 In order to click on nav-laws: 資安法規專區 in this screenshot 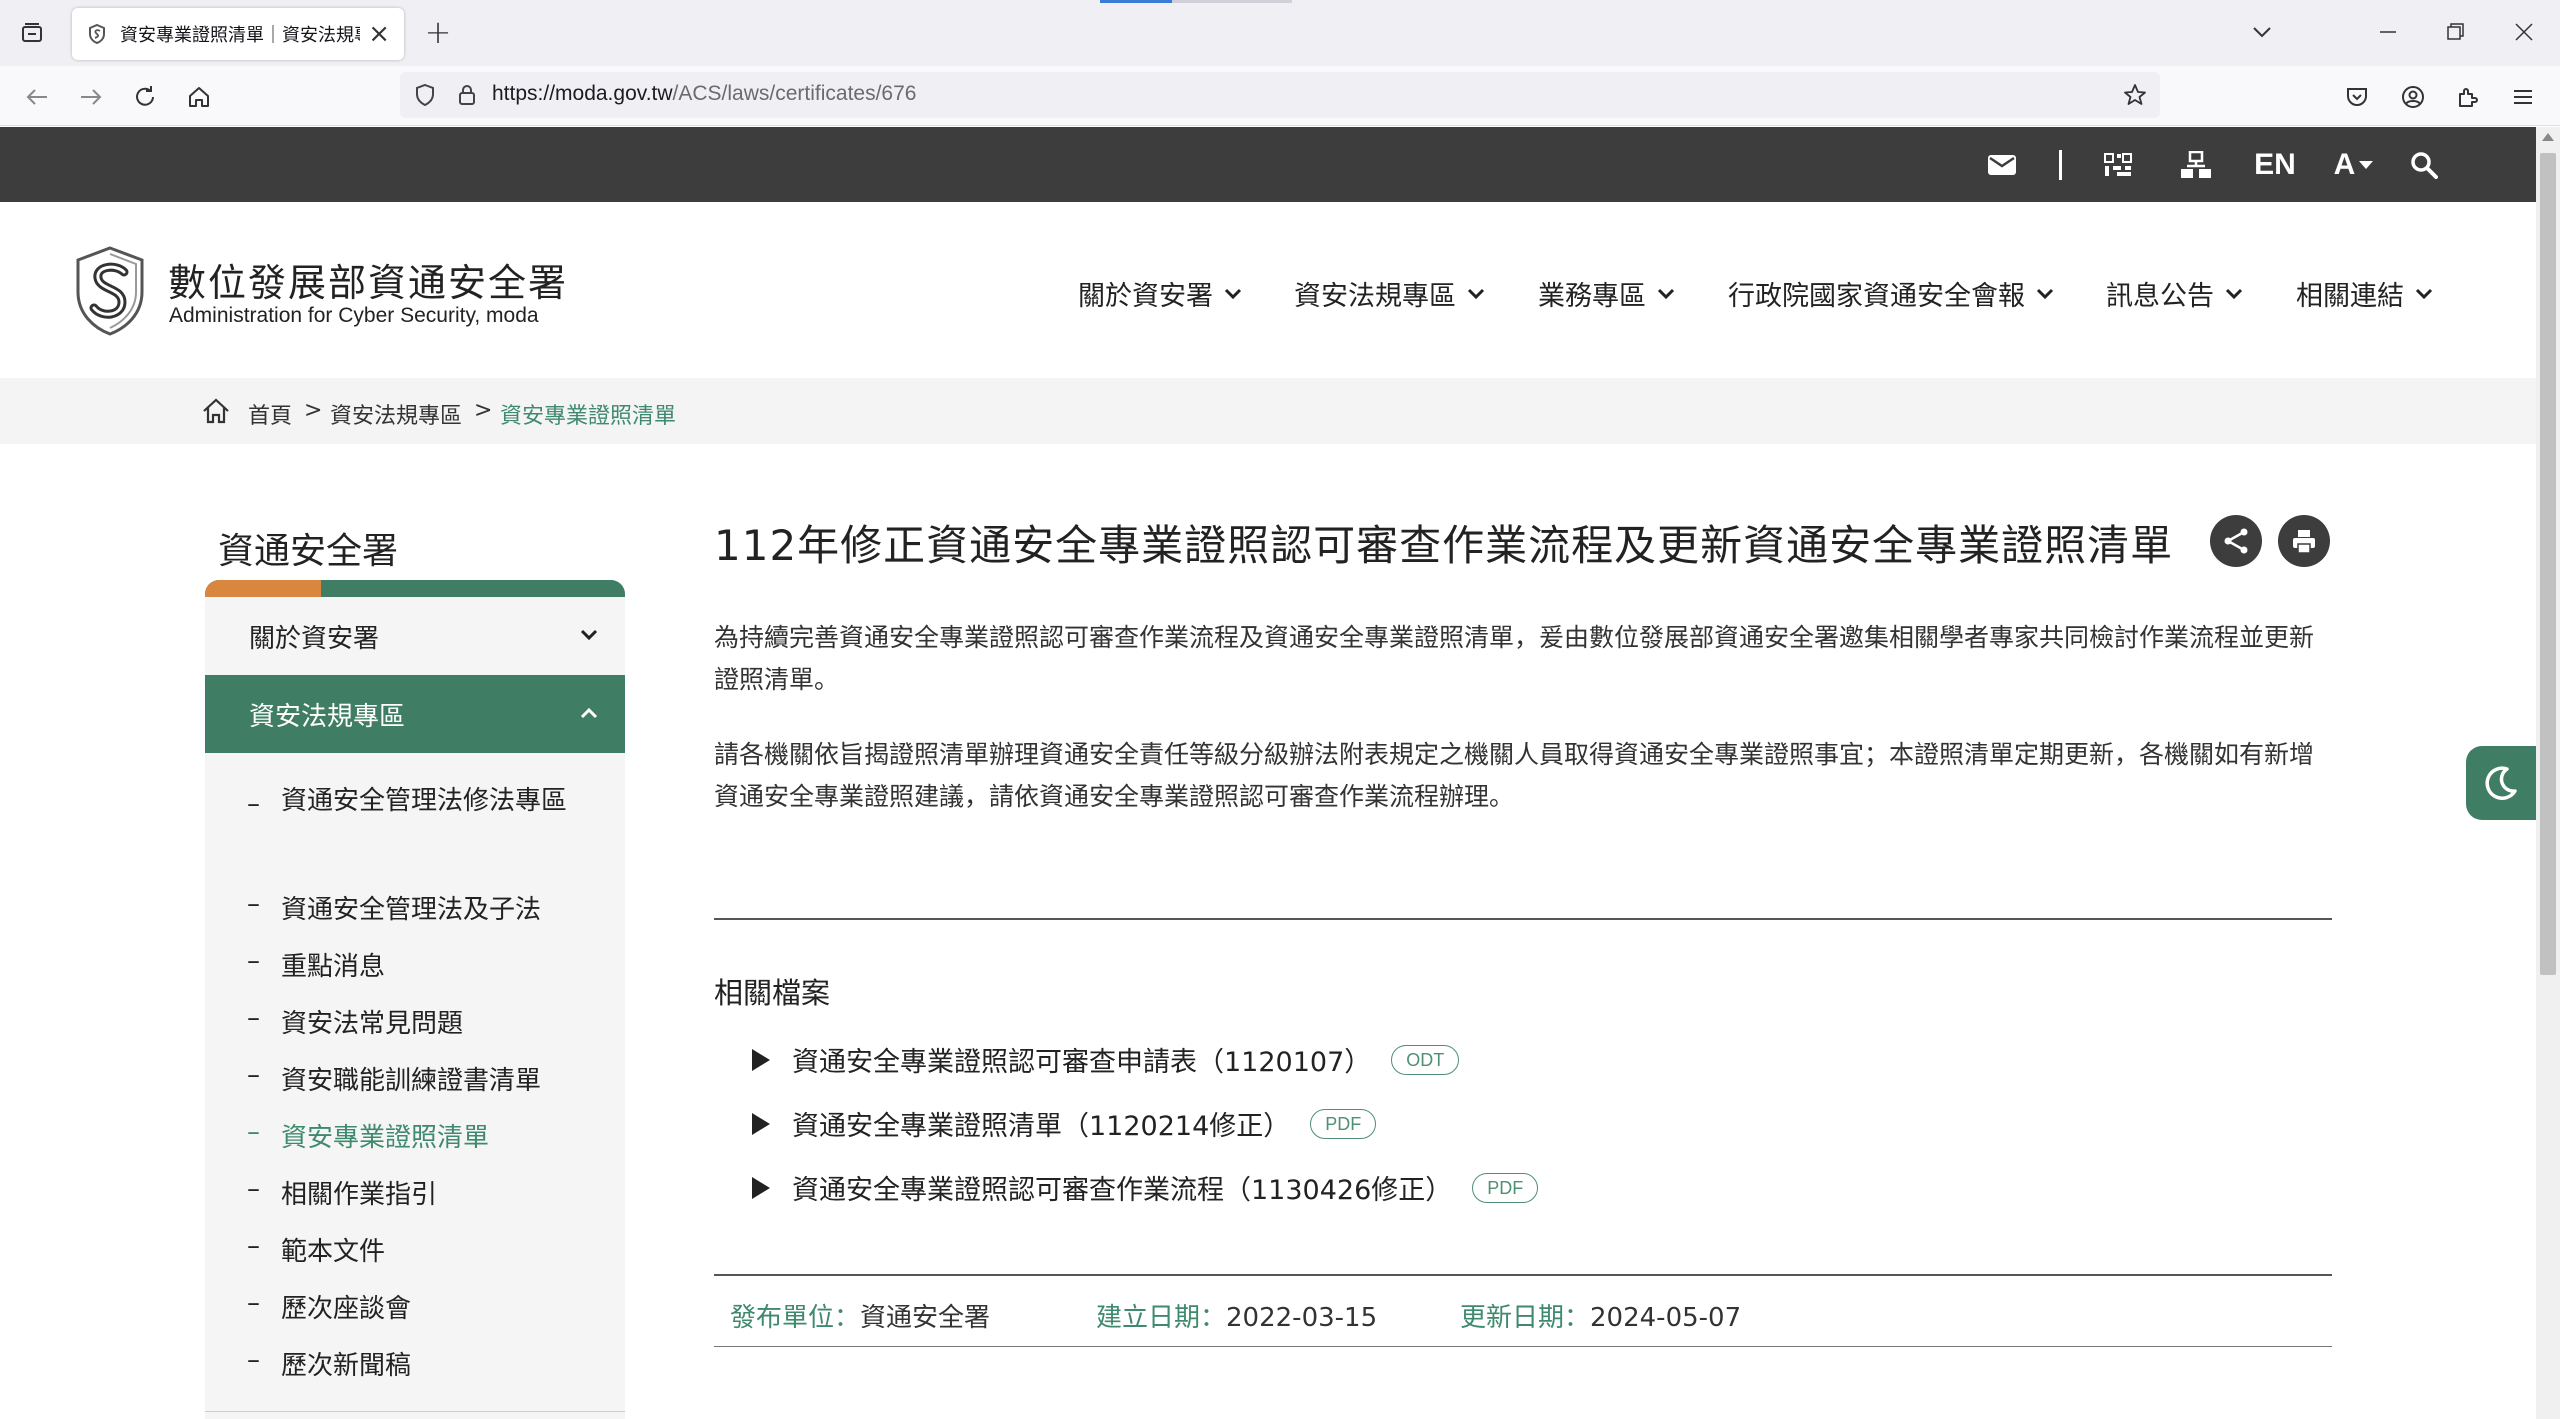, I will do `click(1390, 293)`.